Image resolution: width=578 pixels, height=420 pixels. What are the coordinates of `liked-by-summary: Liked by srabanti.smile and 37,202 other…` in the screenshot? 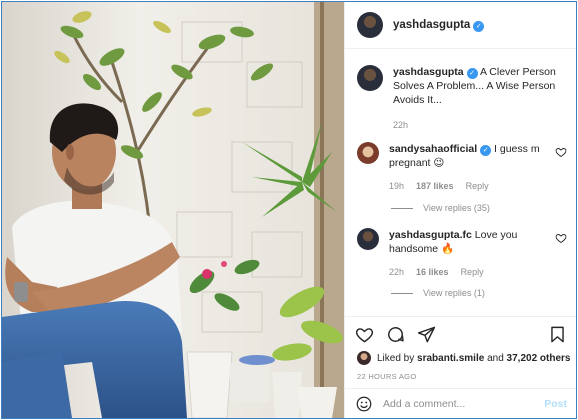 It's located at (463, 358).